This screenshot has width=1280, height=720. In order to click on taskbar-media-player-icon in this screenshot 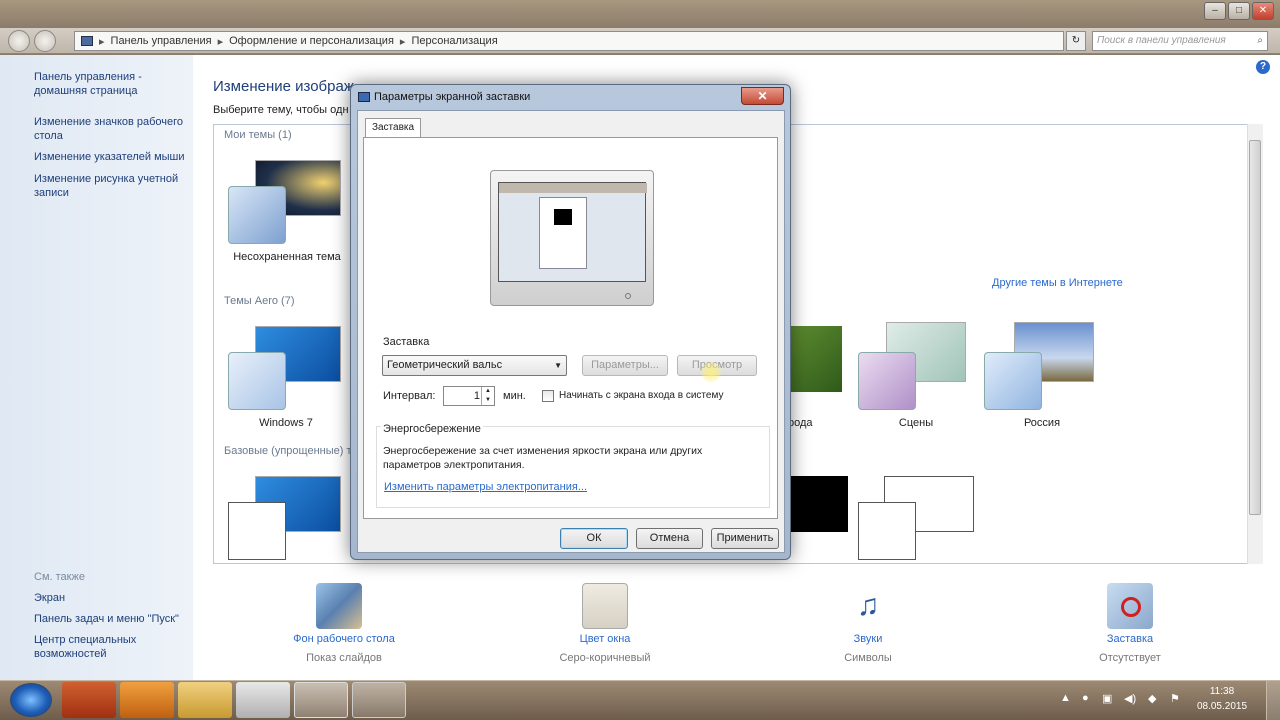, I will do `click(147, 700)`.